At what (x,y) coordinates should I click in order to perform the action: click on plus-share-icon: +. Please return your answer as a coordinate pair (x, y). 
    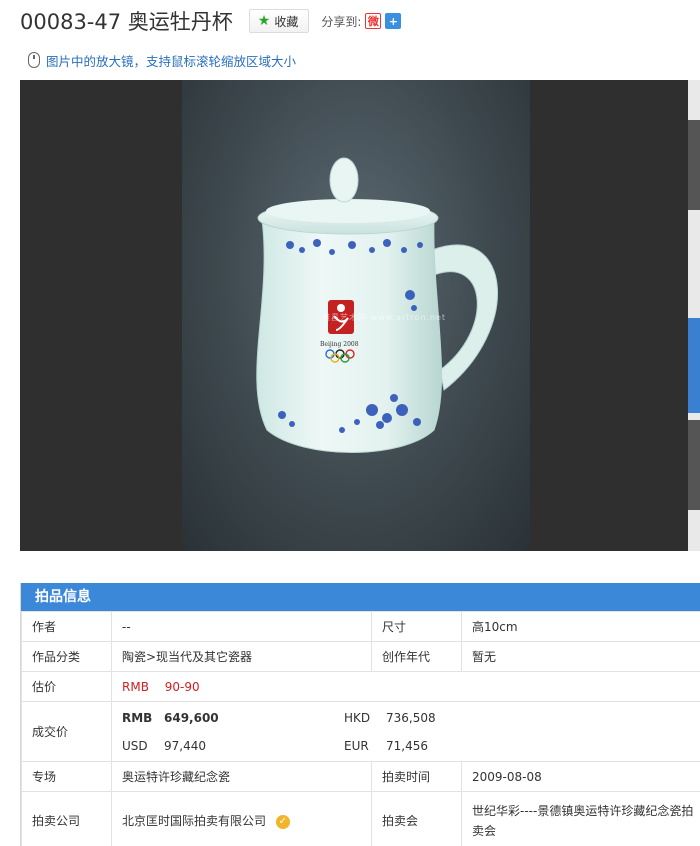
    Looking at the image, I should click on (393, 21).